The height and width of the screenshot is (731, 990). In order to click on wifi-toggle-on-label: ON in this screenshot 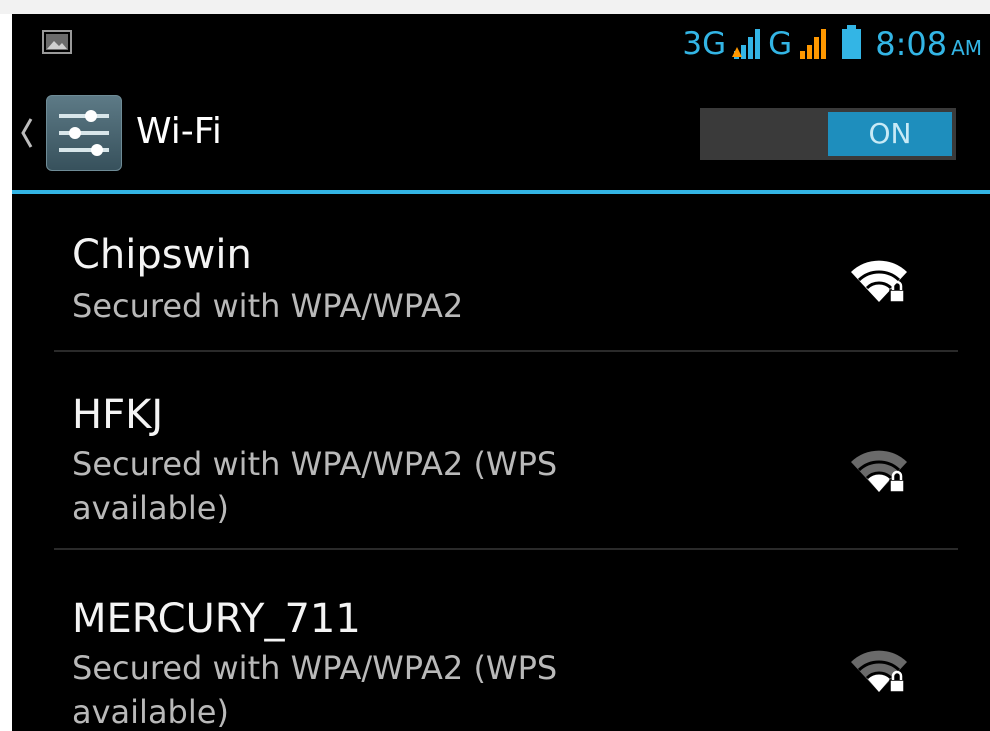, I will do `click(890, 134)`.